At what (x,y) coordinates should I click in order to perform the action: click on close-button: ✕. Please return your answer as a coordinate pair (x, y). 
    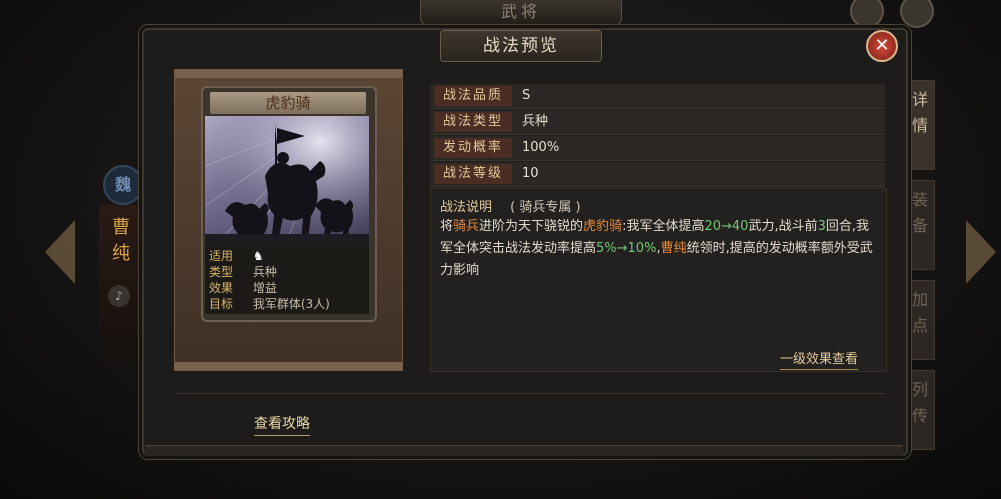
    Looking at the image, I should click on (882, 46).